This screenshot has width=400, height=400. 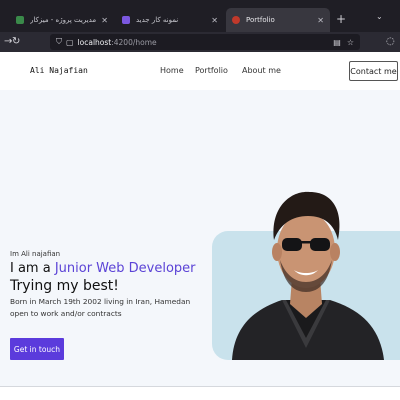 What do you see at coordinates (16, 42) in the screenshot?
I see `reload-icon: ↻` at bounding box center [16, 42].